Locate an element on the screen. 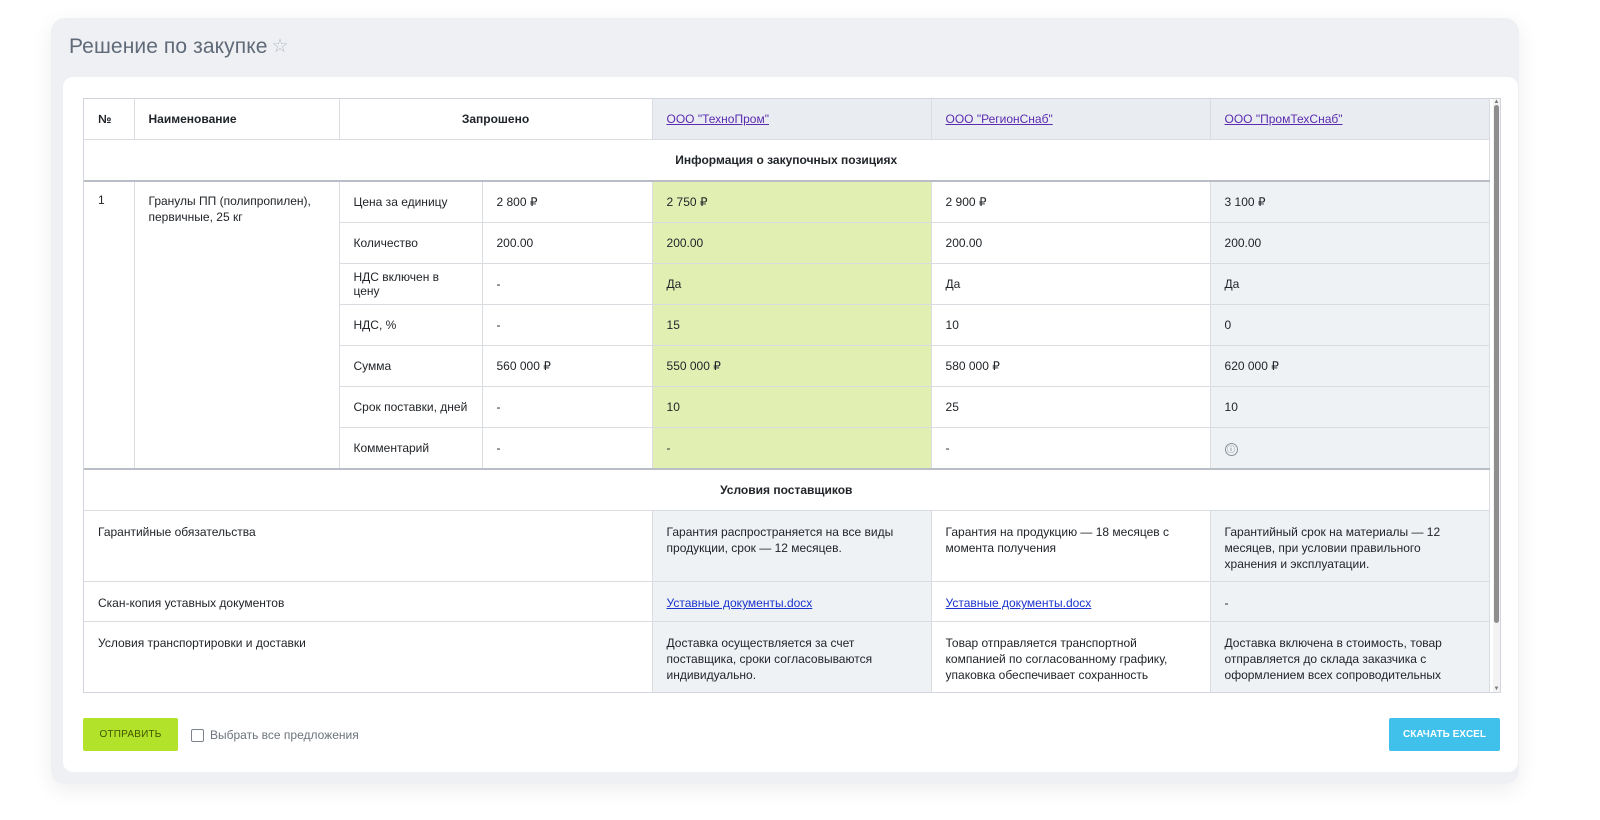  column-header-supplier-1: ООО "ТехноПром" is located at coordinates (791, 119).